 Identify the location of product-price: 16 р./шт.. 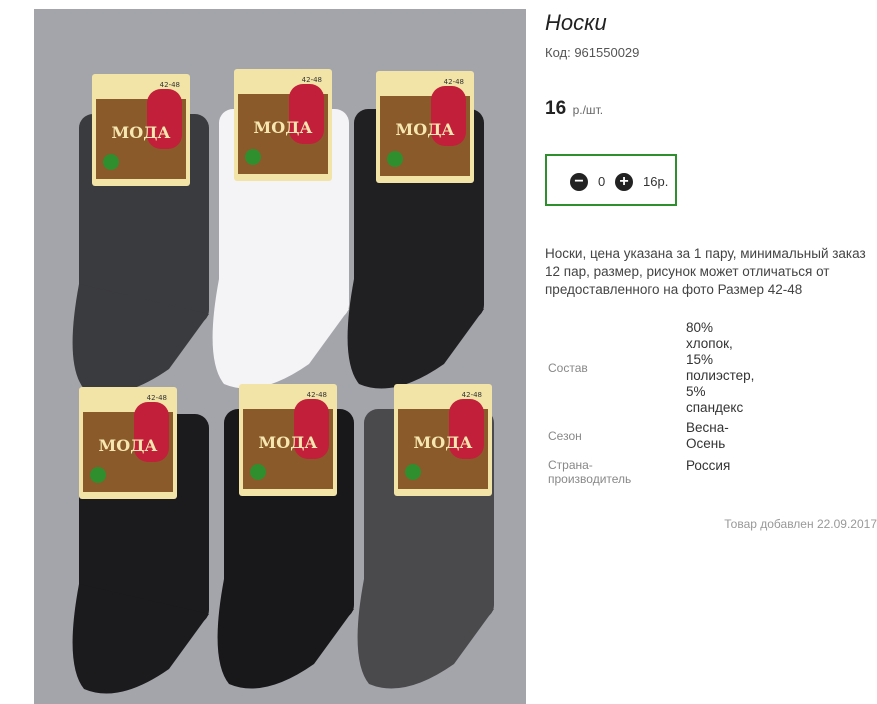
(574, 109).